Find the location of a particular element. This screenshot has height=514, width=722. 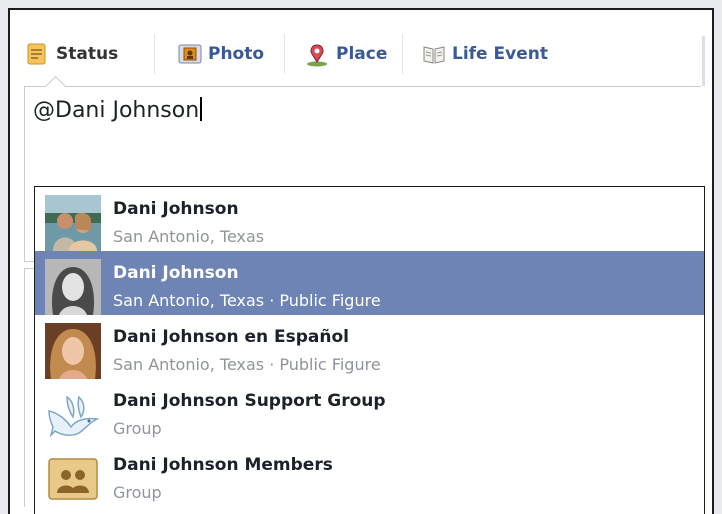

place-icon is located at coordinates (317, 55).